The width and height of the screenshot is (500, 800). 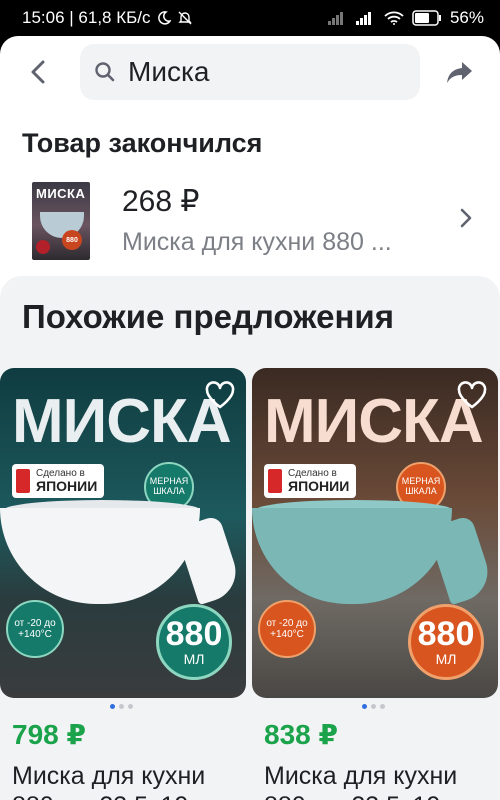 I want to click on status-left: 15:06 | 61,8 КБ/с, so click(x=107, y=18).